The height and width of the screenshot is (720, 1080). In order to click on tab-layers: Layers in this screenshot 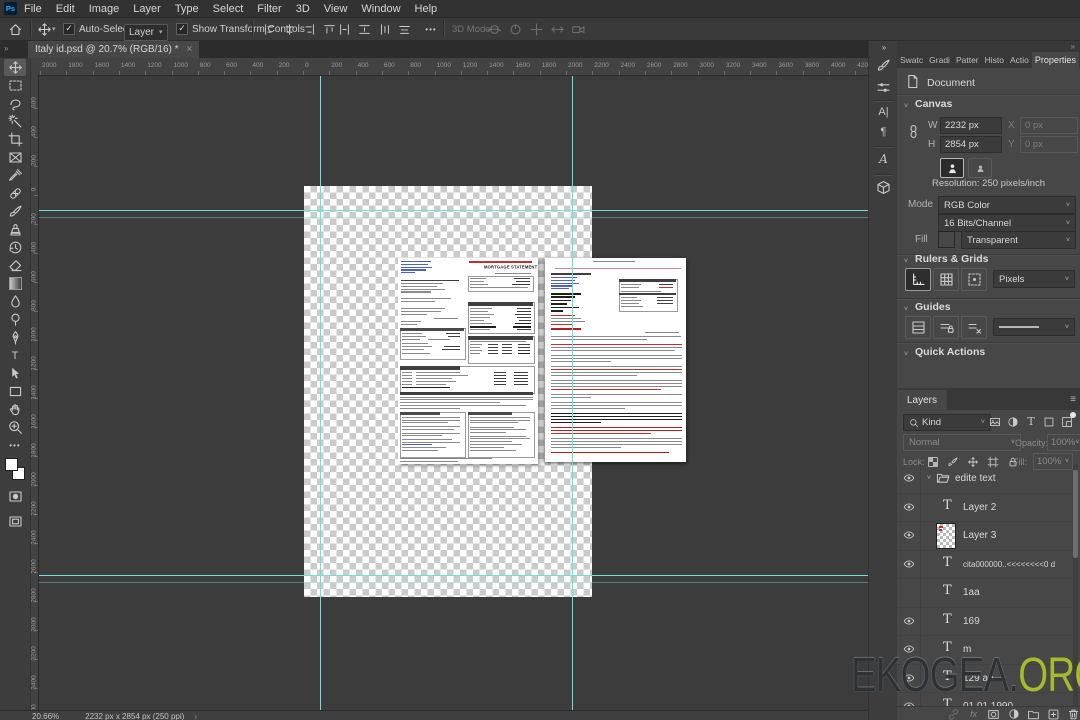, I will do `click(922, 400)`.